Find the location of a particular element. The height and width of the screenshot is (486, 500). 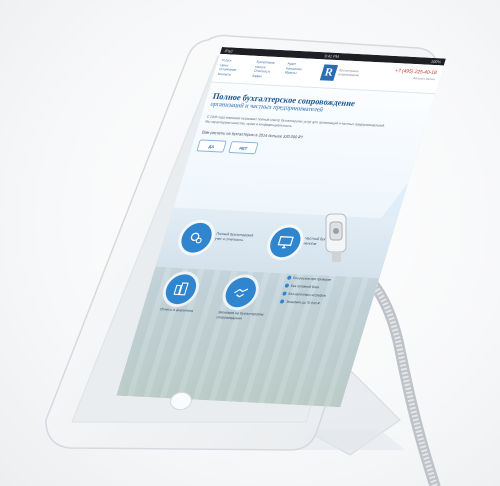

phone-block: +7 (495) 225-40-18 Заказать звонок is located at coordinates (414, 75).